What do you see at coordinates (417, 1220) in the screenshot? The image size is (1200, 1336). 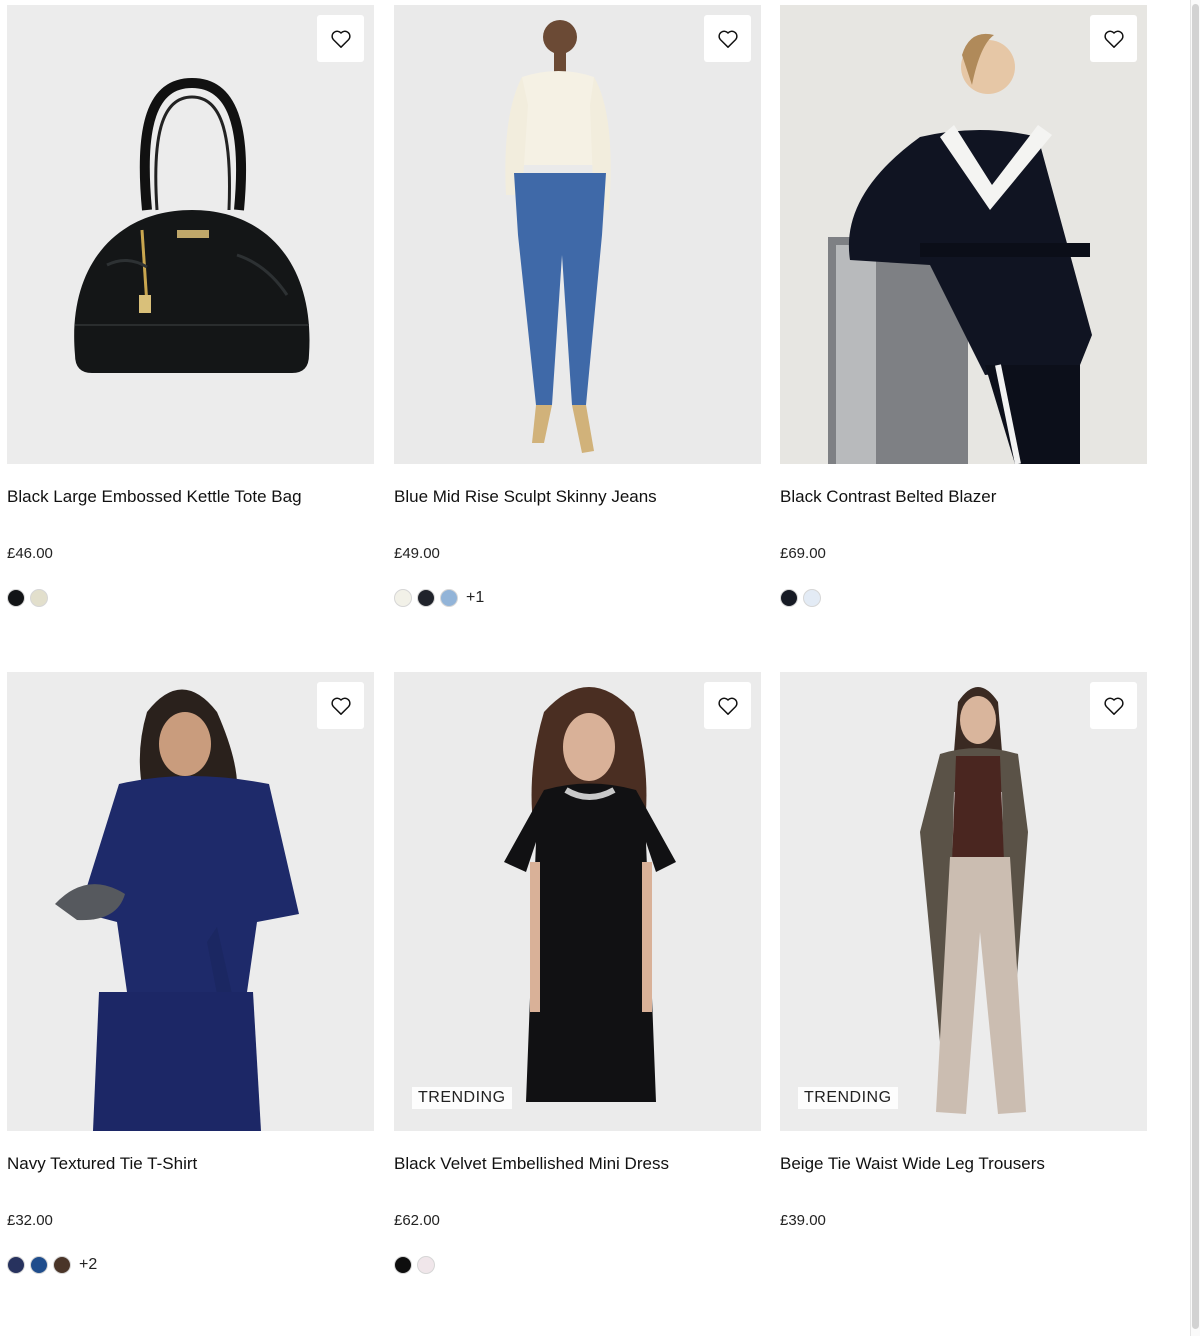 I see `product-price: £62.00` at bounding box center [417, 1220].